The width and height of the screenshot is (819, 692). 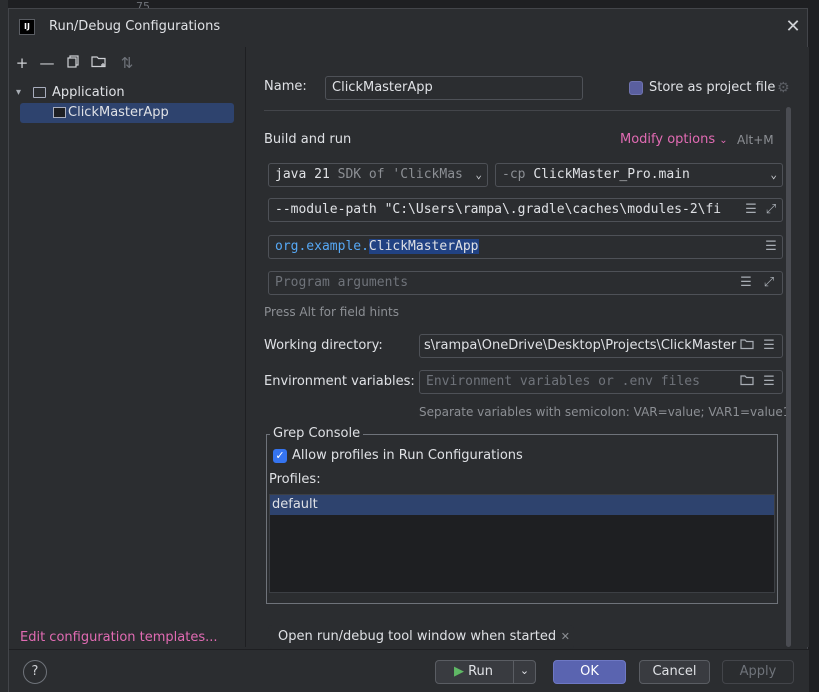 I want to click on background-ide-right, so click(x=813, y=346).